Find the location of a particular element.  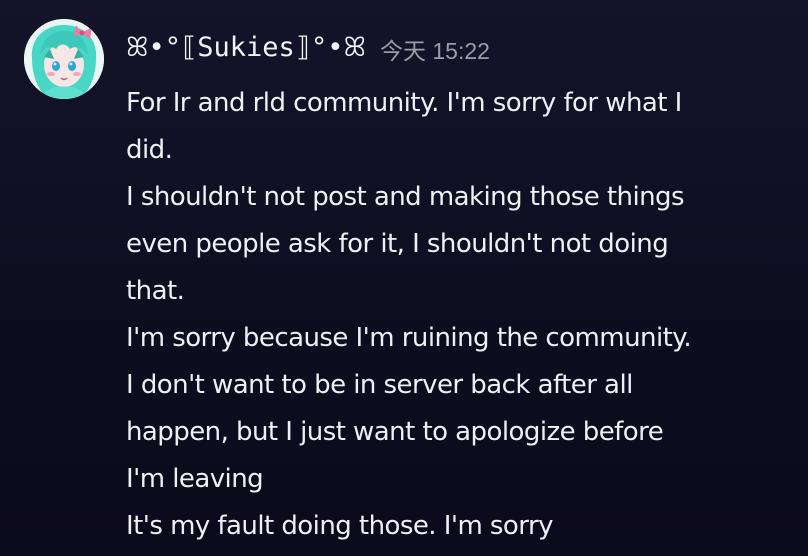

avatar is located at coordinates (64, 59).